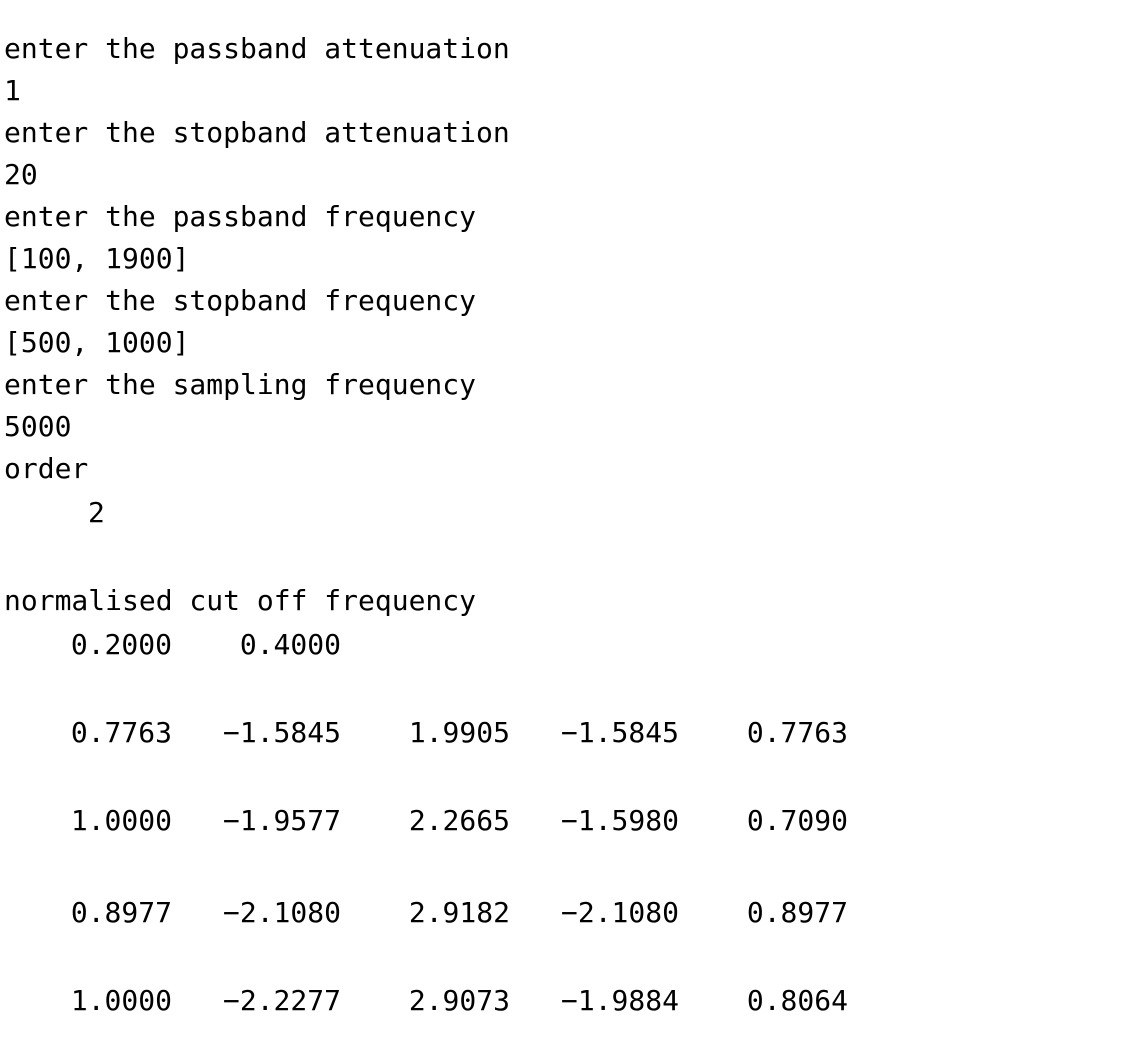 This screenshot has width=1136, height=1052. What do you see at coordinates (240, 600) in the screenshot?
I see `cutoff-label: normalised cut off frequency` at bounding box center [240, 600].